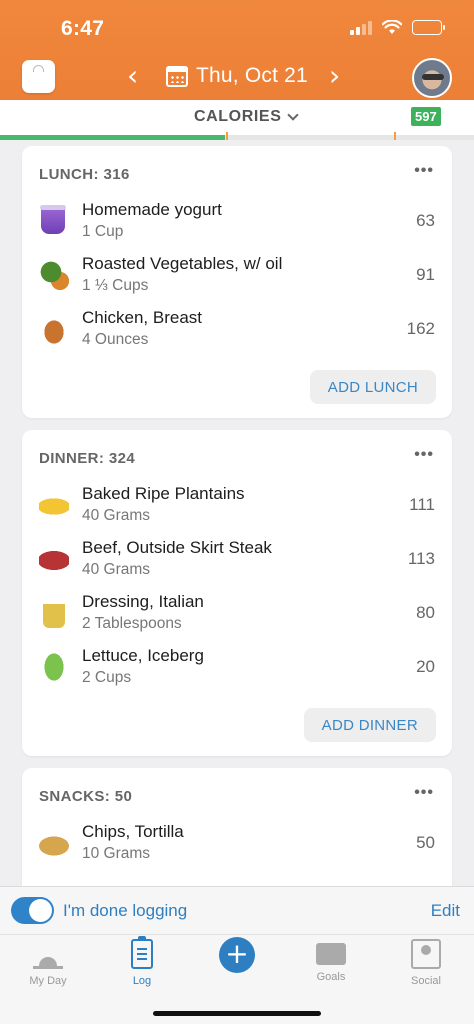 This screenshot has height=1024, width=474. I want to click on list-item: Roasted Vegetables, w/ oil 1 ⅓ Cups 91, so click(237, 275).